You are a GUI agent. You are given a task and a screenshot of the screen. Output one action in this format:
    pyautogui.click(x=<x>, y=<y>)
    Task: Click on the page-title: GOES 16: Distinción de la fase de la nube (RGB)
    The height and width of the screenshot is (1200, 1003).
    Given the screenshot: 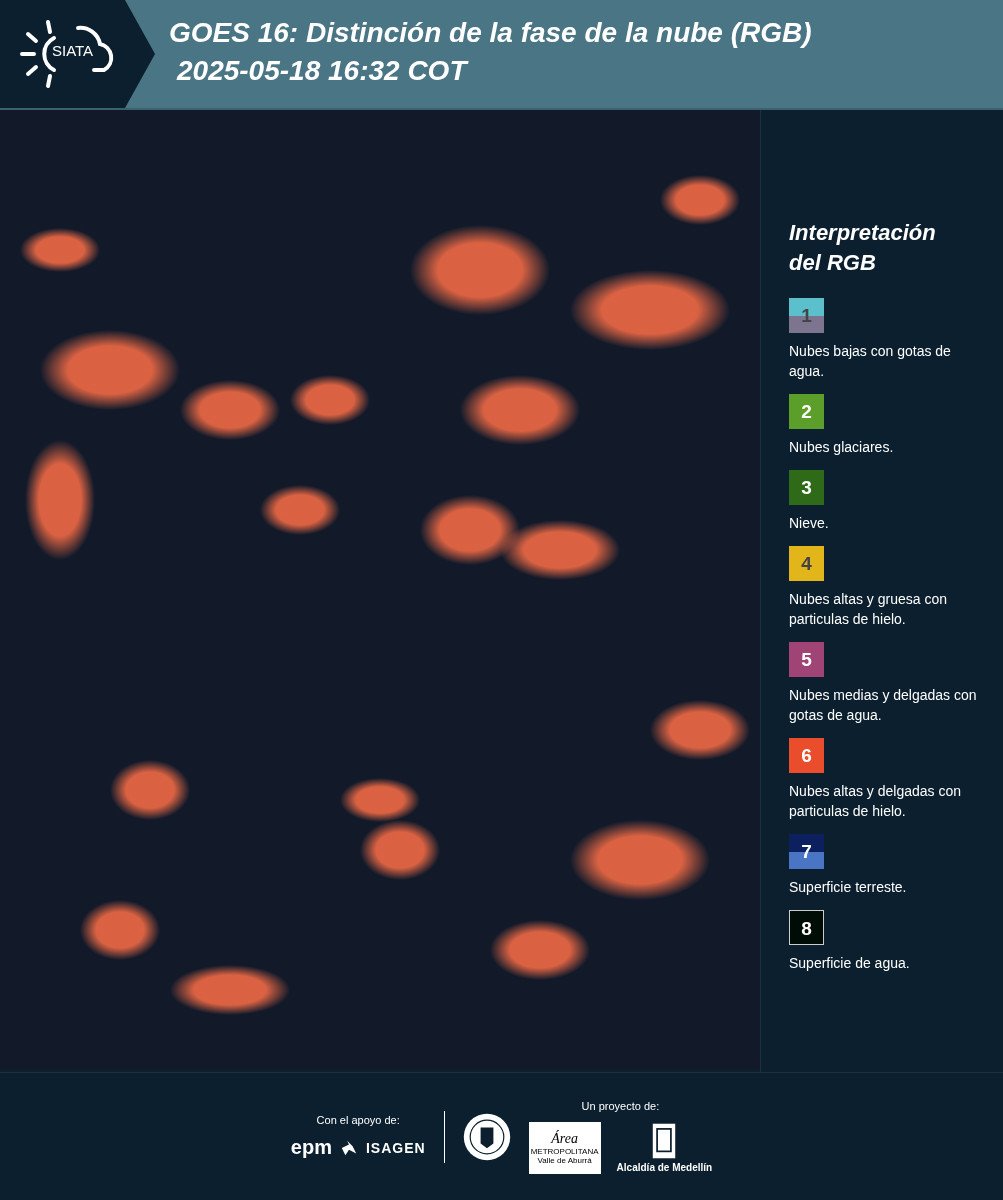 What is the action you would take?
    pyautogui.click(x=490, y=33)
    